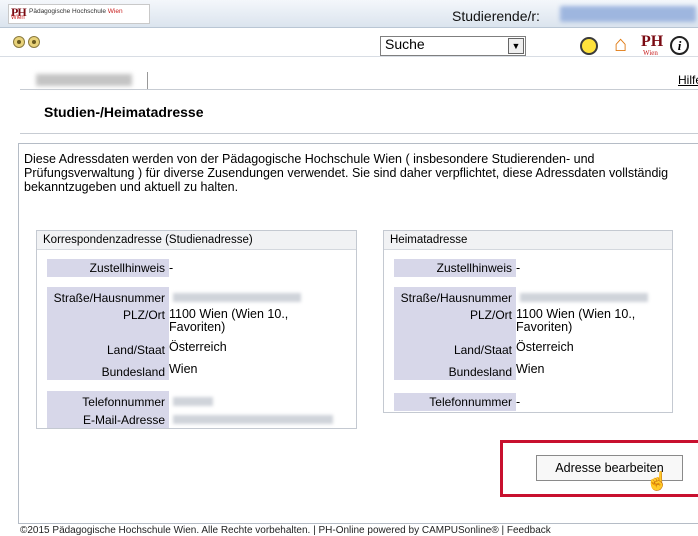  I want to click on panel-header: Korrespondenzadresse (Studienadresse), so click(196, 240).